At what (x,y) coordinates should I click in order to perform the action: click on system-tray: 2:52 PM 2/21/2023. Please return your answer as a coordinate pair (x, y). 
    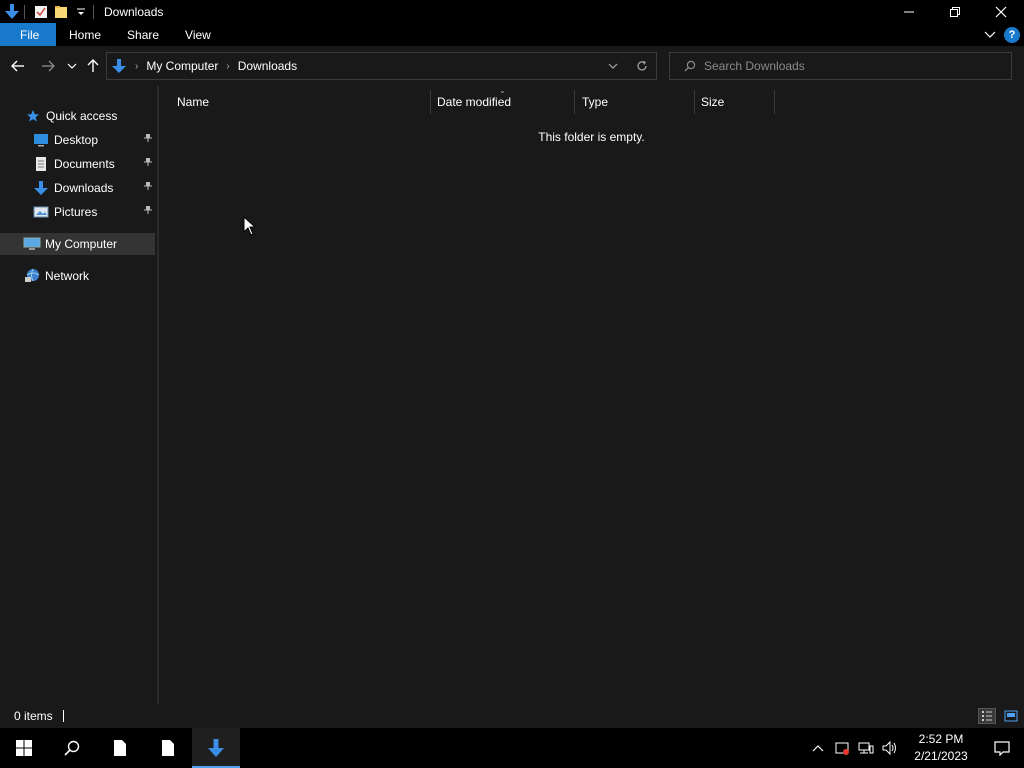
    Looking at the image, I should click on (915, 748).